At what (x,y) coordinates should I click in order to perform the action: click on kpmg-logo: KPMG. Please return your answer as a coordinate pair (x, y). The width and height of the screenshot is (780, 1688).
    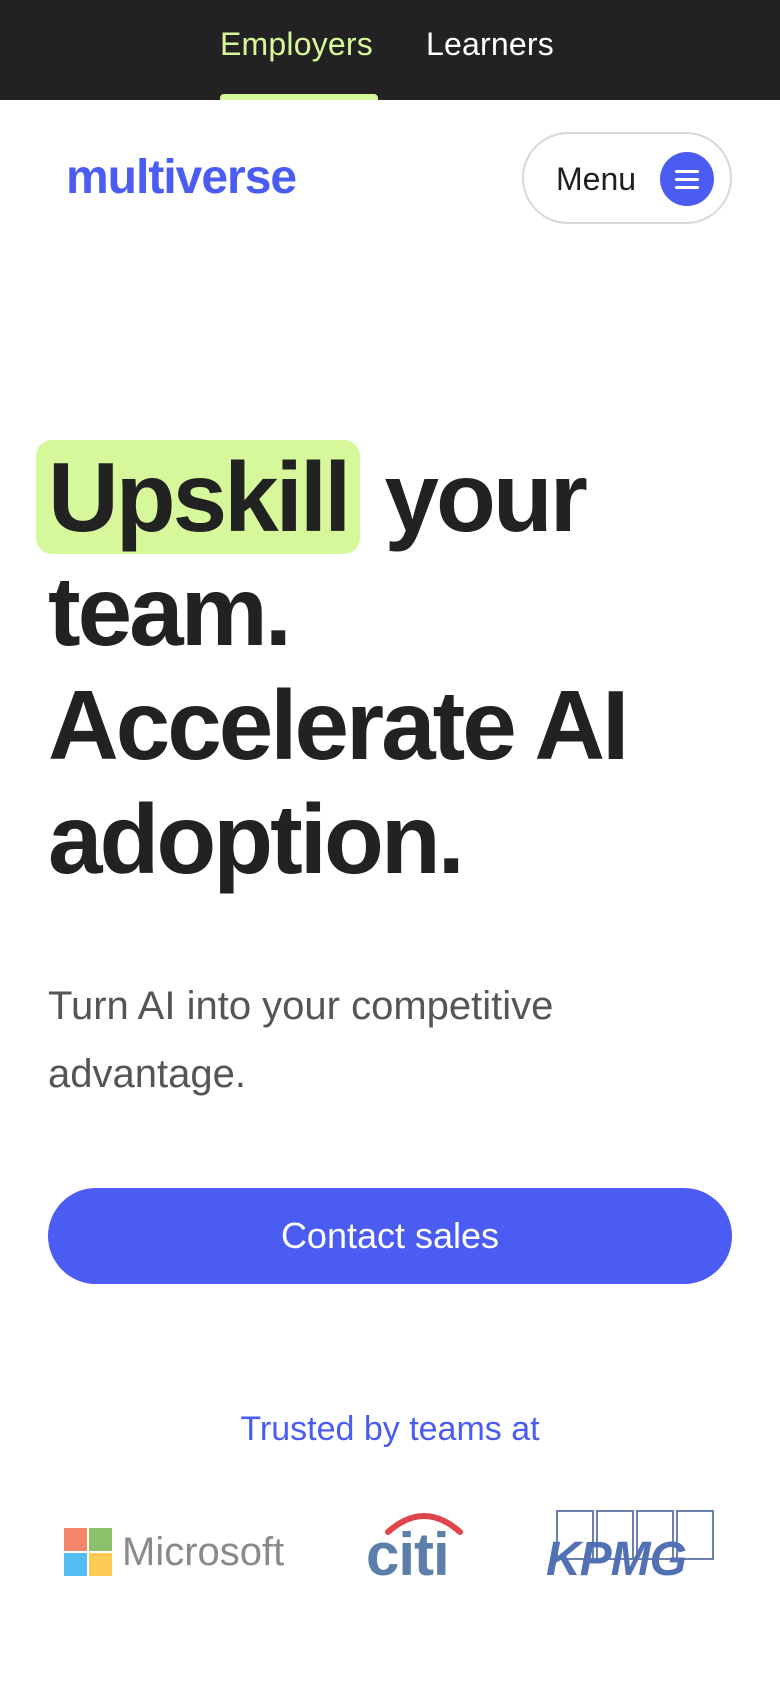
    Looking at the image, I should click on (631, 1548).